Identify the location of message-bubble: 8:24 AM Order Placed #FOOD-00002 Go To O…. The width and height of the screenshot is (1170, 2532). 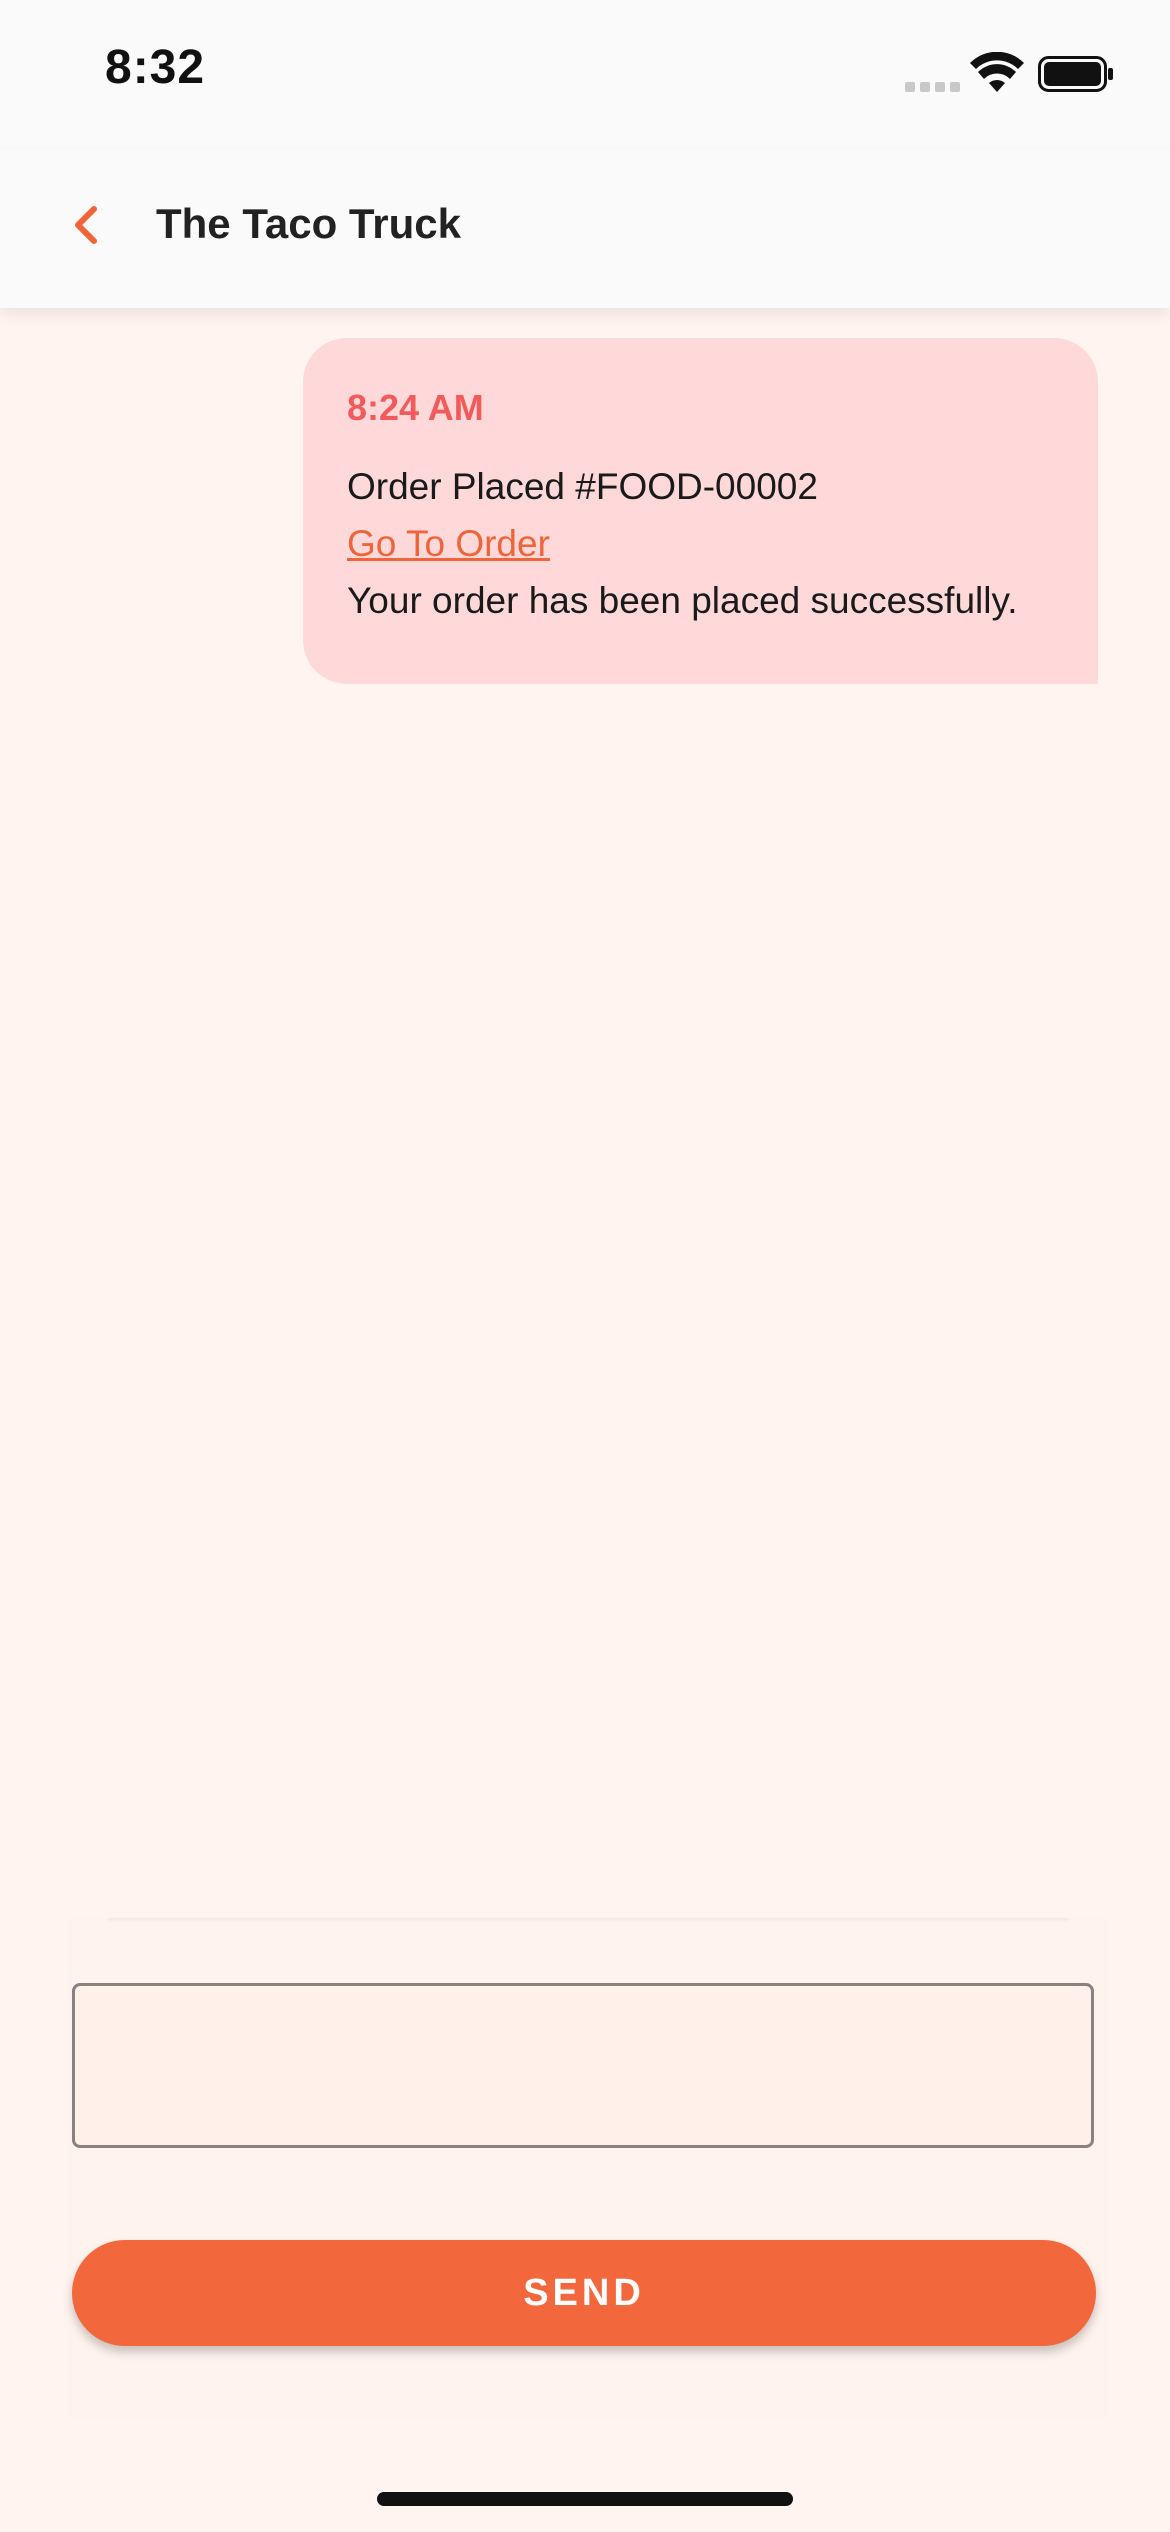
(700, 511).